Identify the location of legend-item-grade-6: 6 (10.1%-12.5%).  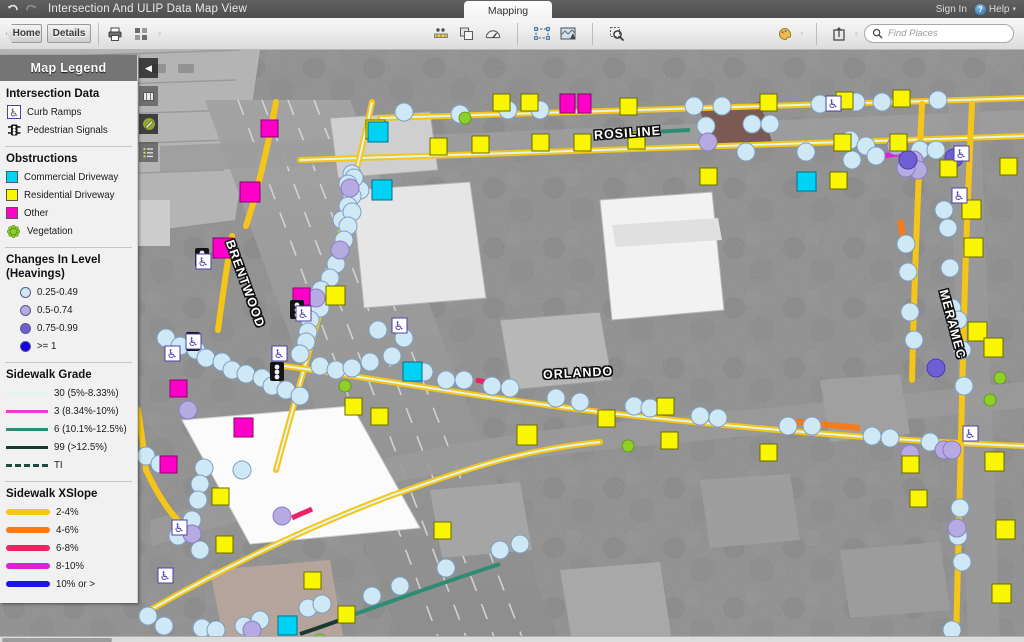
(68, 429).